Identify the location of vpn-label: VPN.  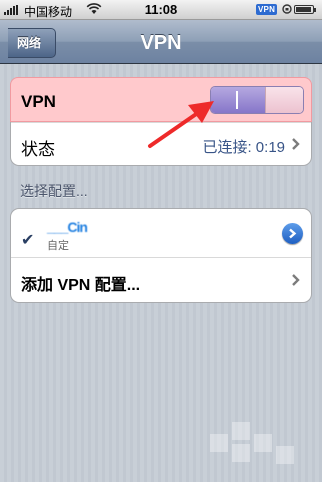
(38, 101).